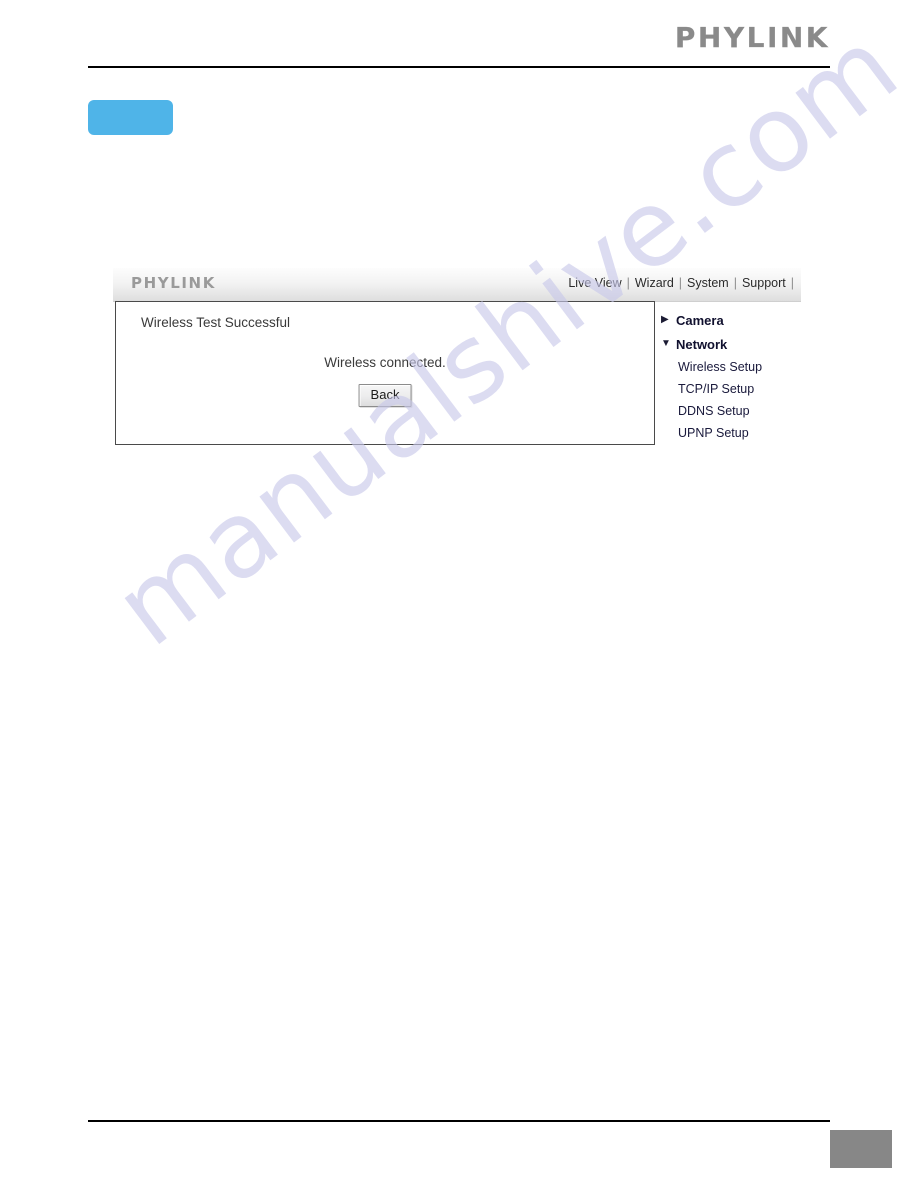  Describe the element at coordinates (739, 367) in the screenshot. I see `sidebar-item-wireless-setup: Wireless Setup` at that location.